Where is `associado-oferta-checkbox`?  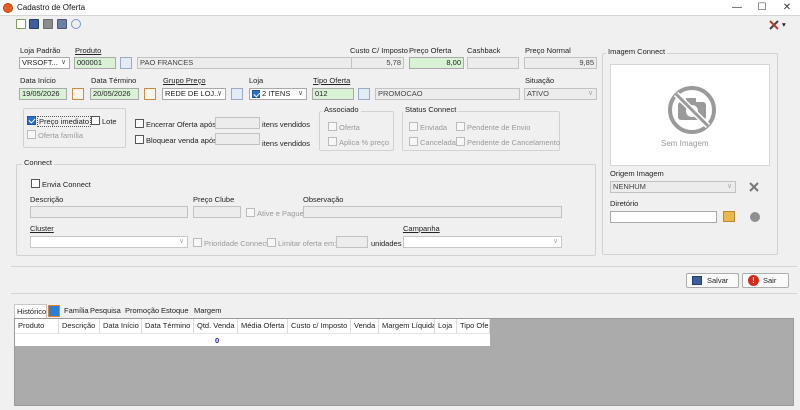
associado-oferta-checkbox is located at coordinates (332, 126).